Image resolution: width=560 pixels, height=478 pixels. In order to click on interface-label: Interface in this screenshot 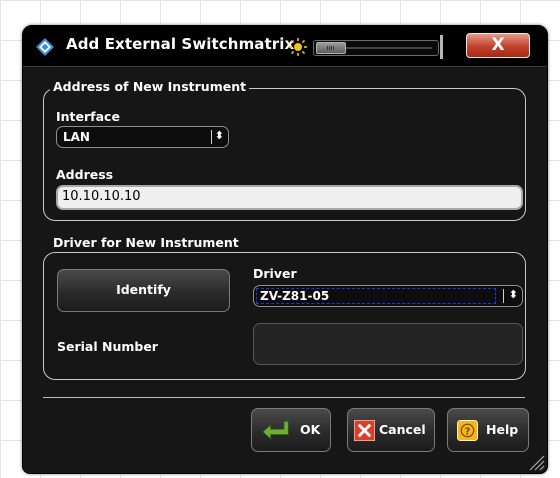, I will do `click(88, 116)`.